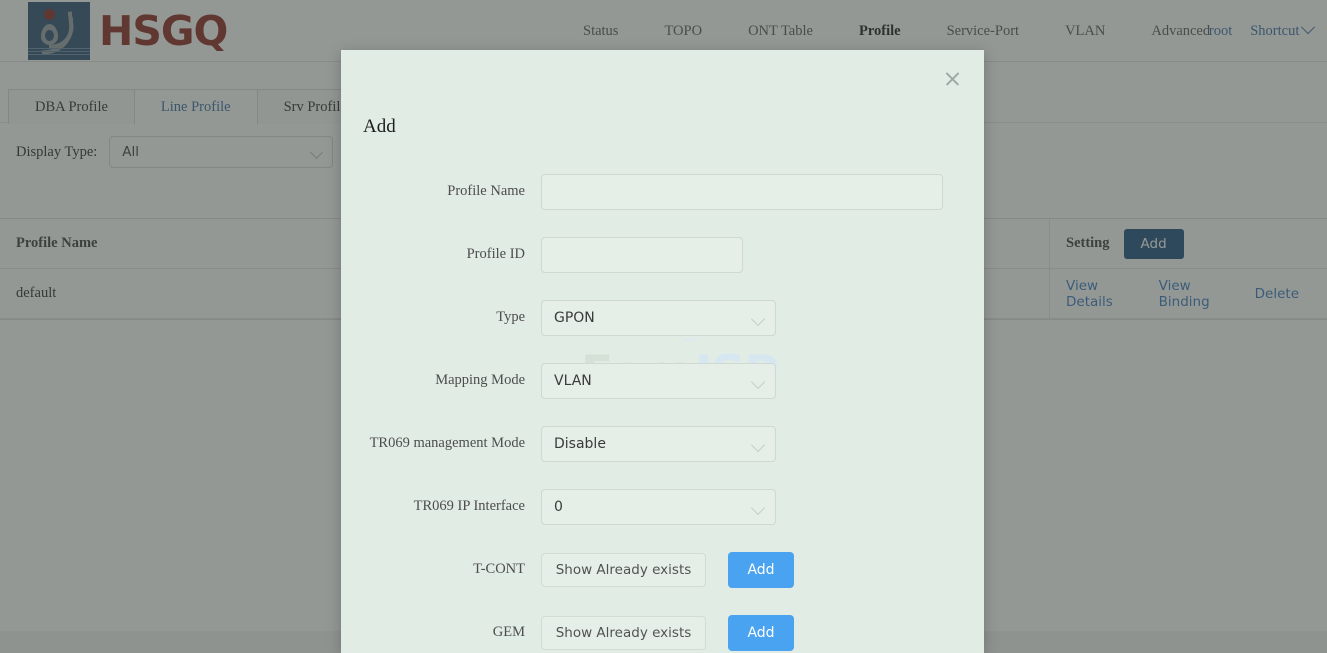 This screenshot has height=653, width=1327. I want to click on tr069-ip-interface-value: 0, so click(558, 506).